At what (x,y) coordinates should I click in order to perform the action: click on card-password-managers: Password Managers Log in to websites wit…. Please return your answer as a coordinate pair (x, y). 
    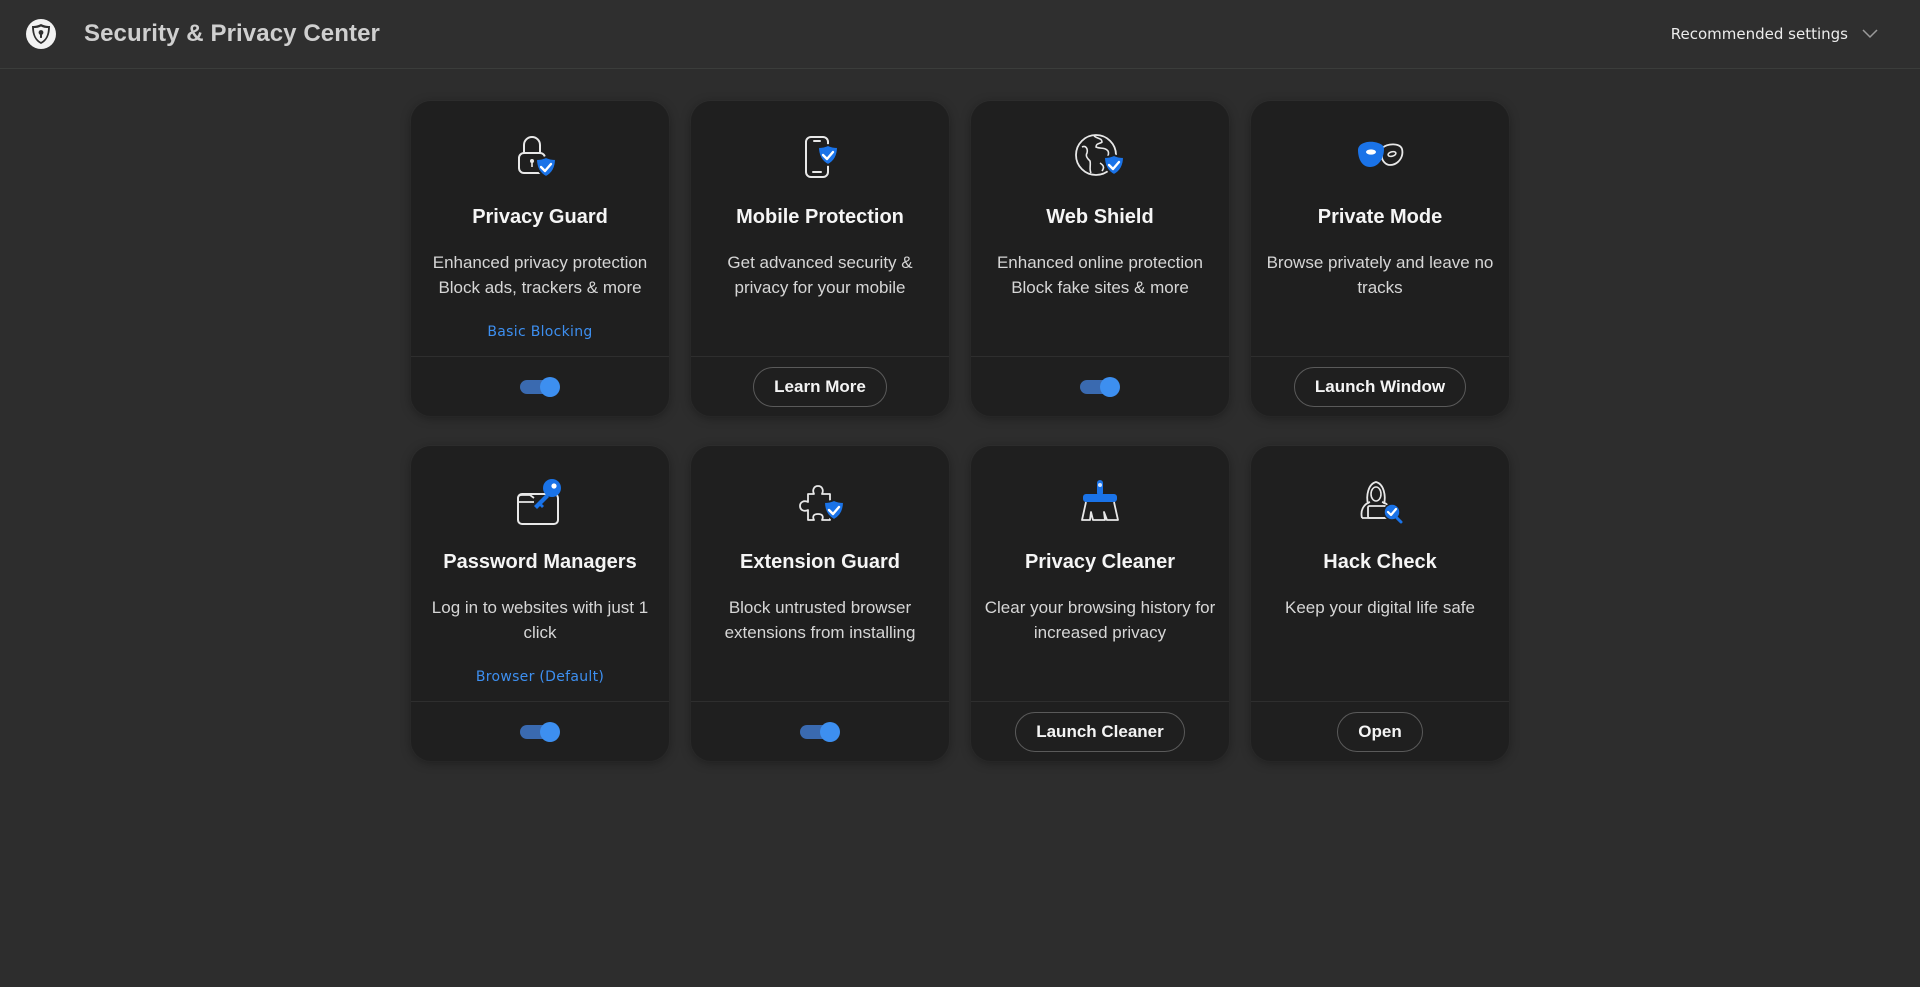
    Looking at the image, I should click on (540, 603).